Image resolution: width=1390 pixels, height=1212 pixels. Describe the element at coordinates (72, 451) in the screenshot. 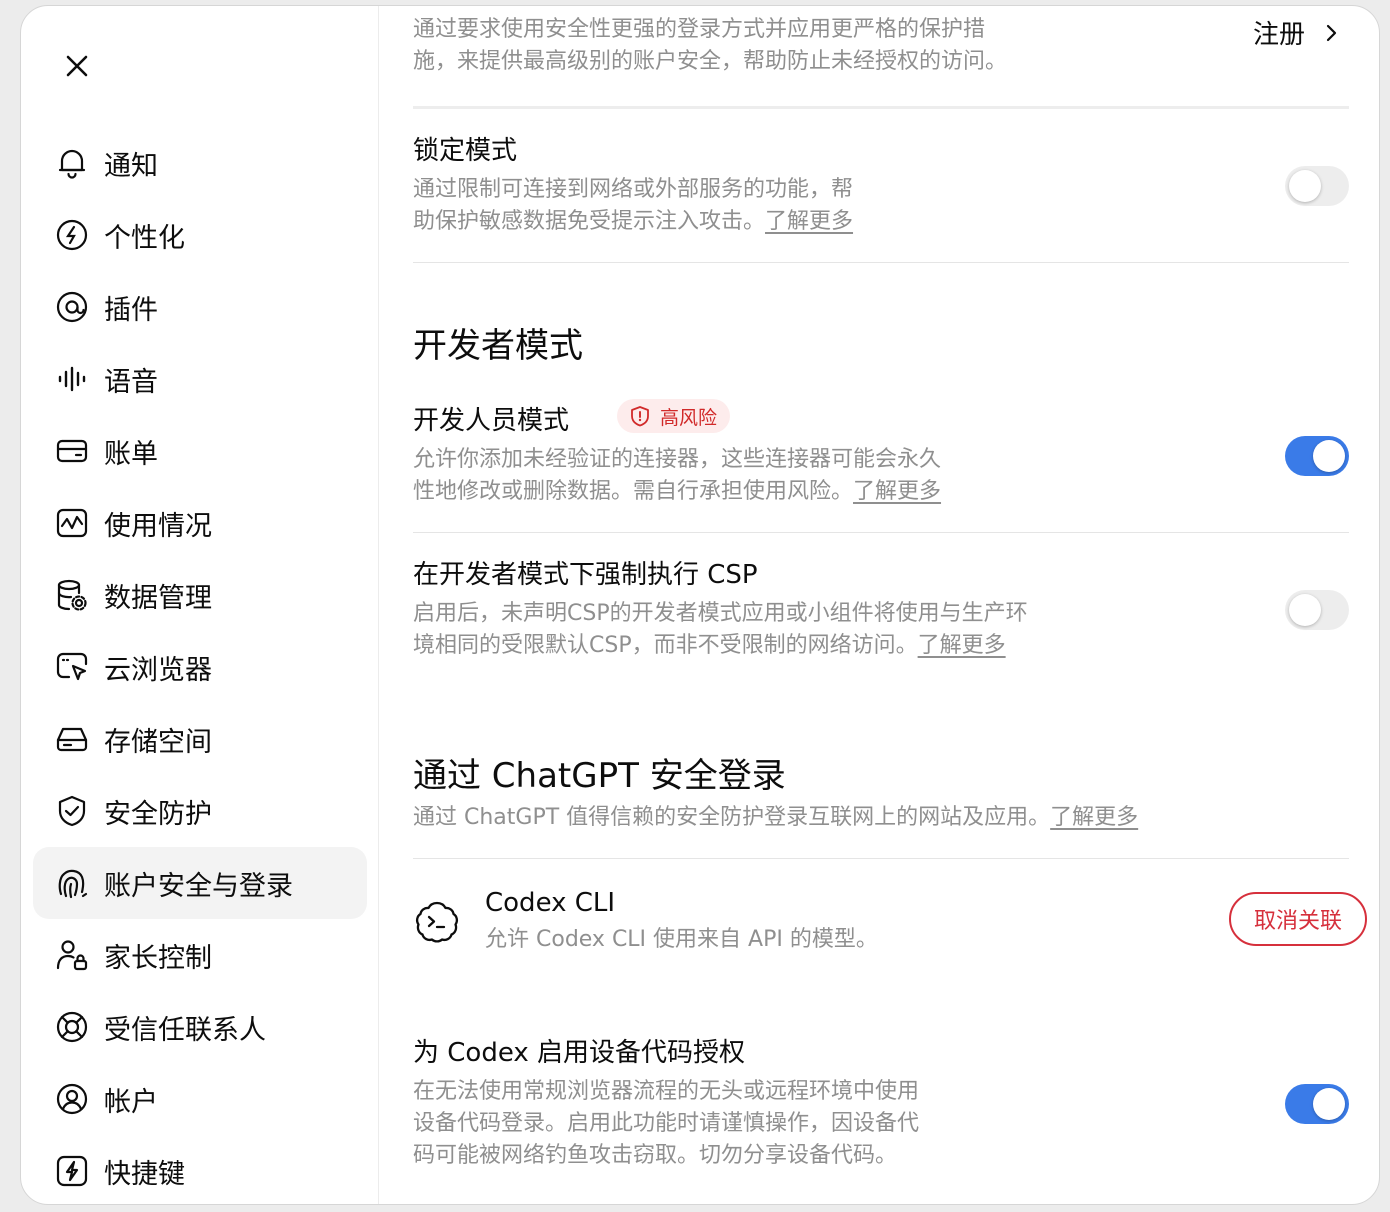

I see `card-icon` at that location.